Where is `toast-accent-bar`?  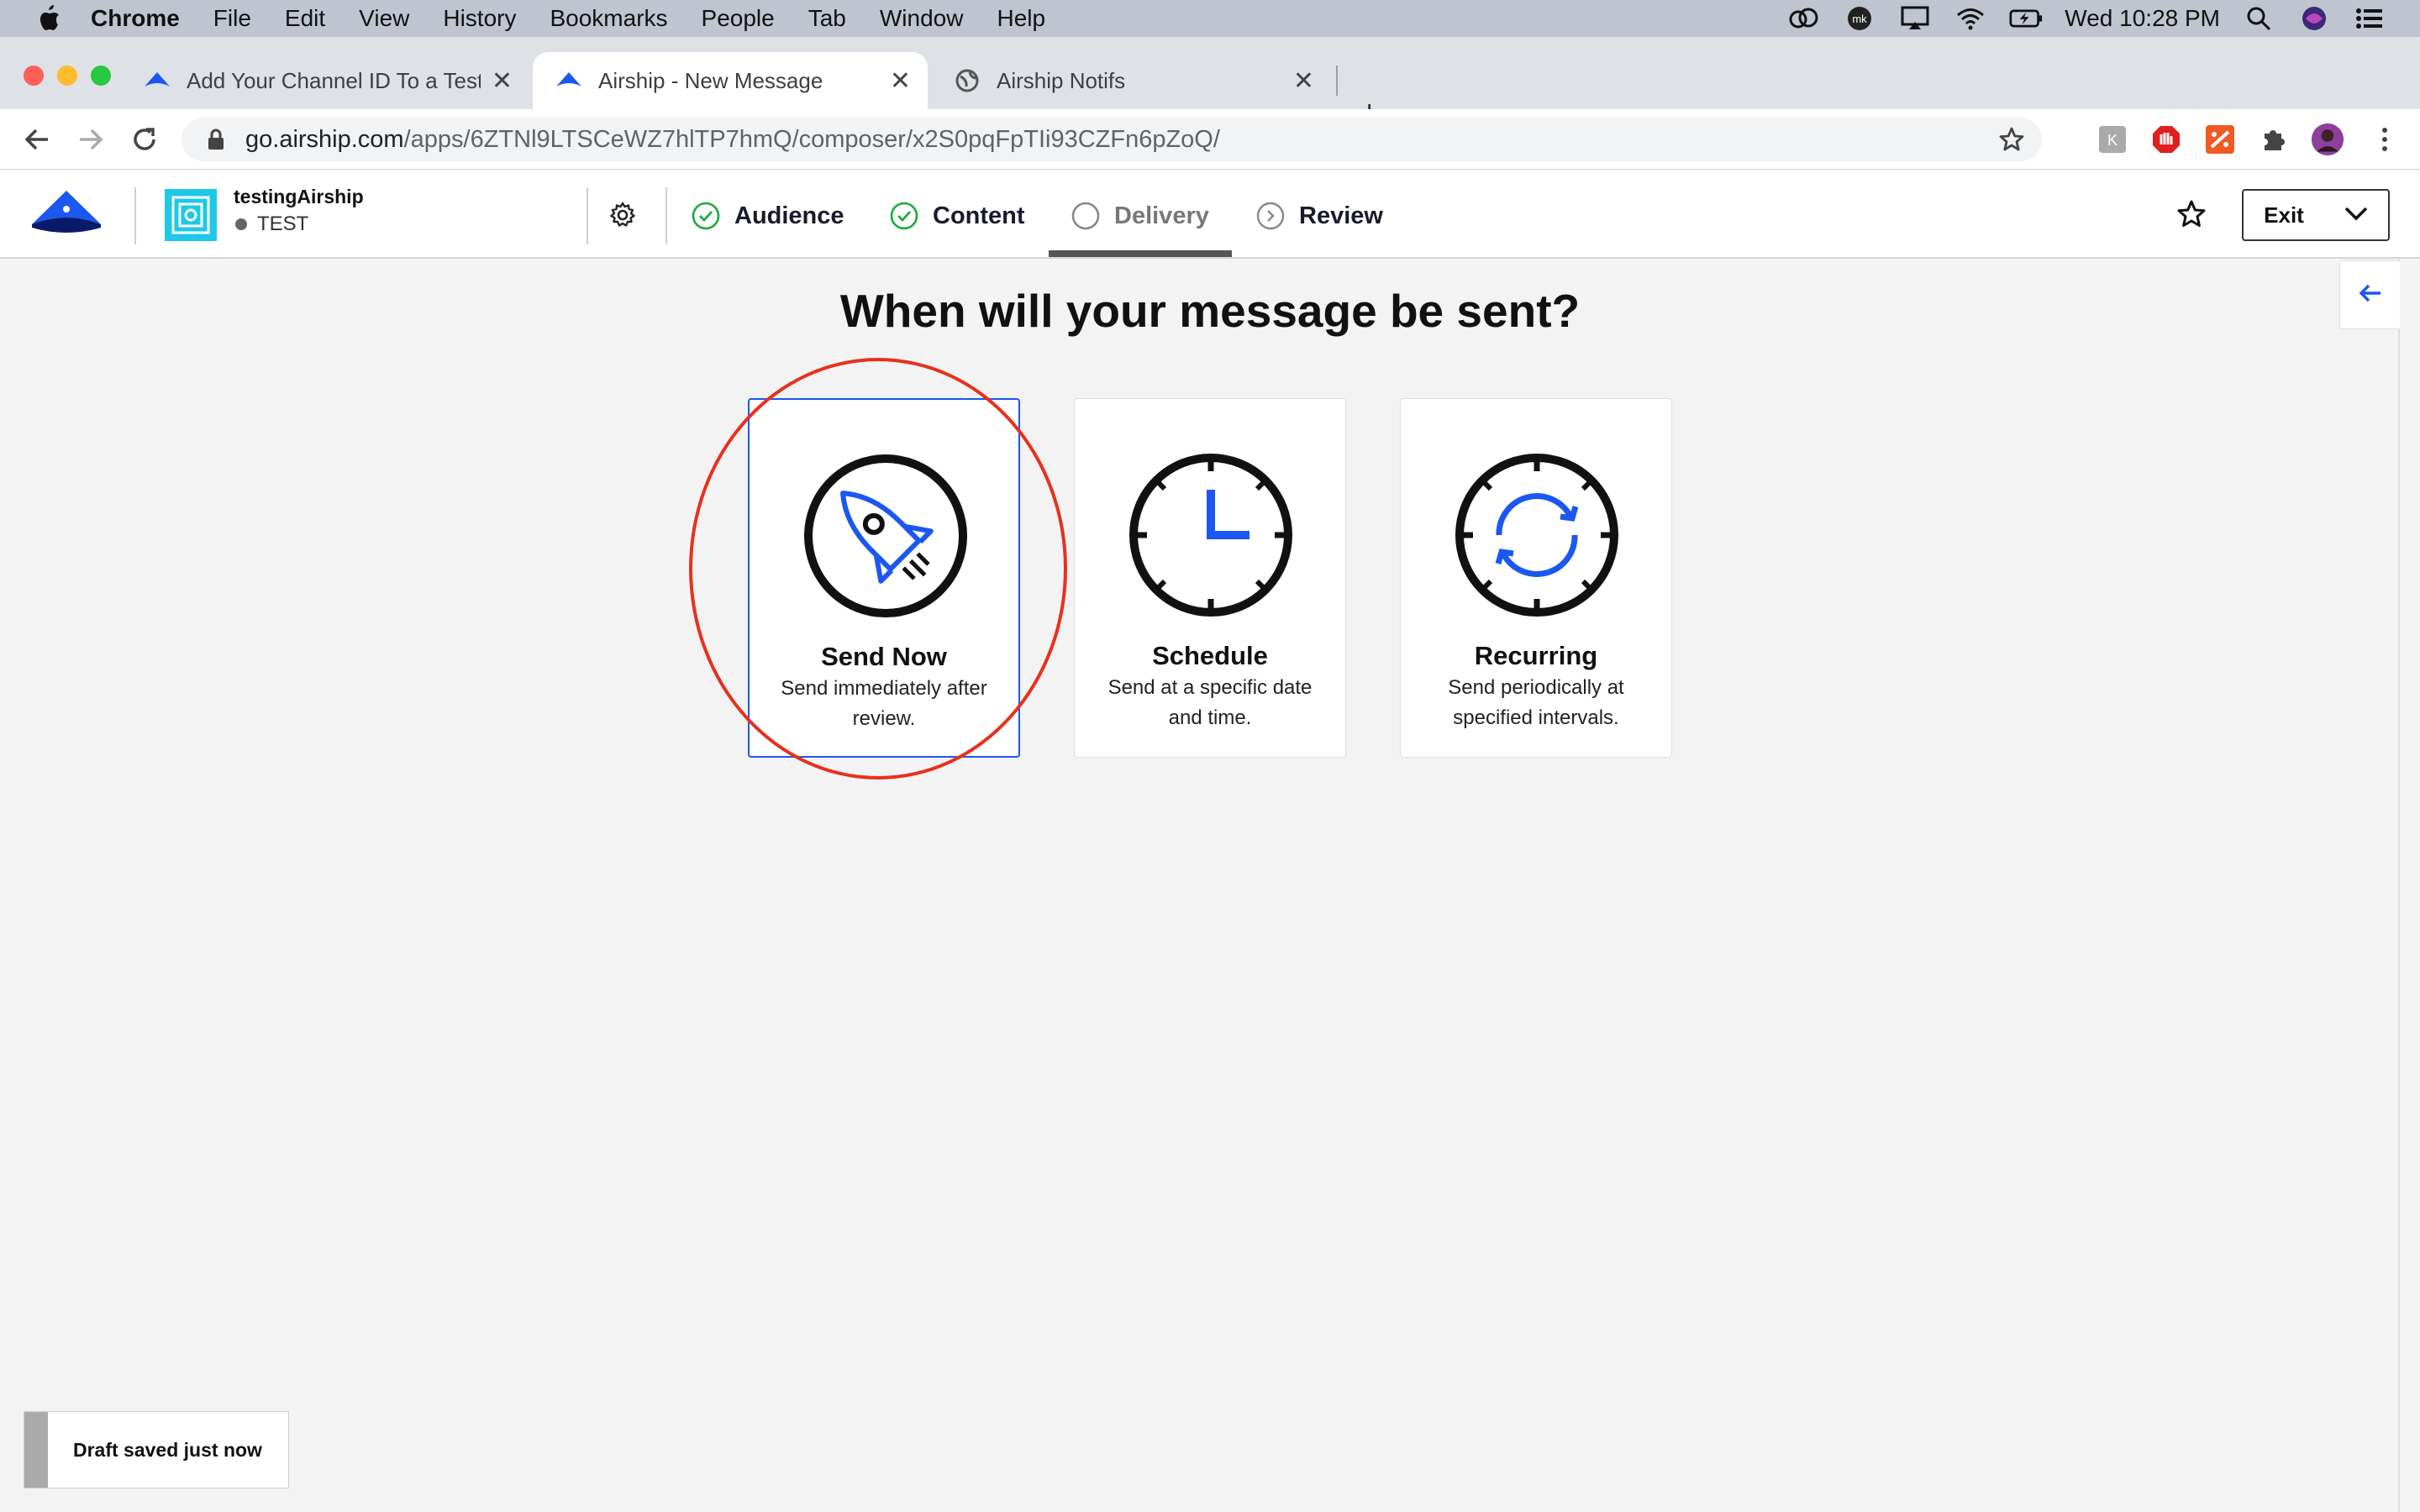 toast-accent-bar is located at coordinates (36, 1450).